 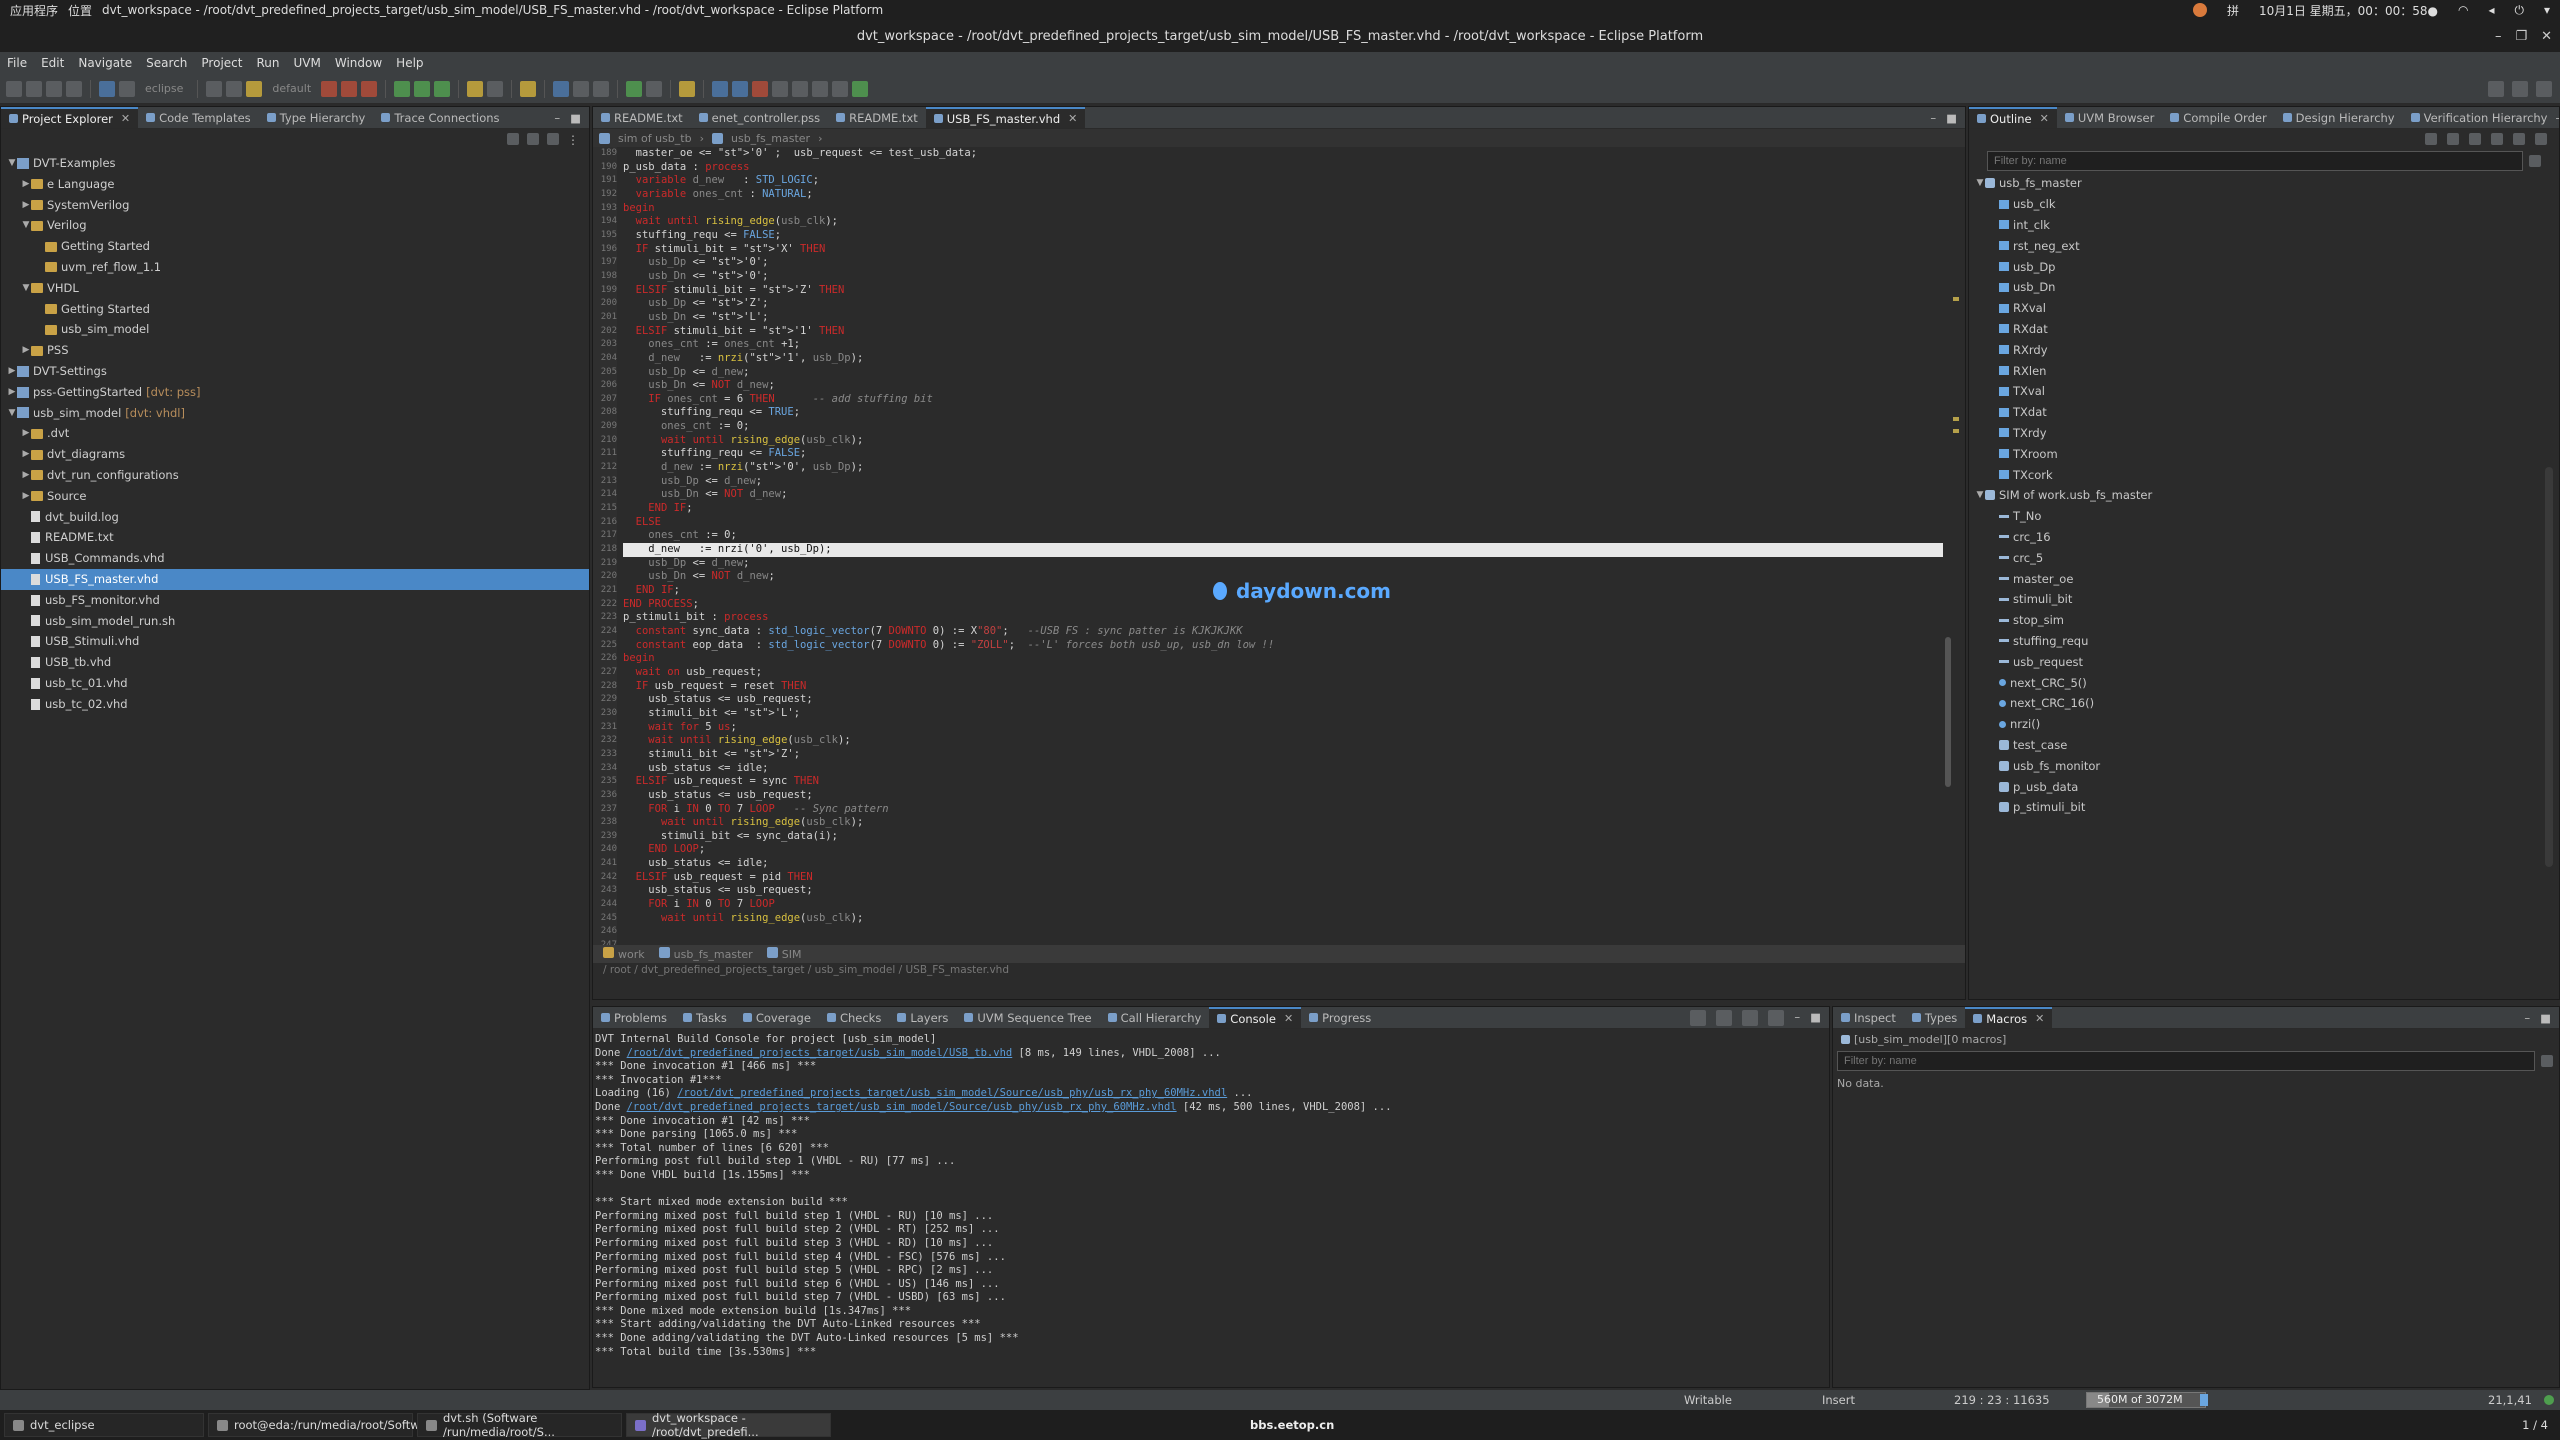 What do you see at coordinates (2348, 10) in the screenshot?
I see `clock: 10月1日 星期五，00：00：58●` at bounding box center [2348, 10].